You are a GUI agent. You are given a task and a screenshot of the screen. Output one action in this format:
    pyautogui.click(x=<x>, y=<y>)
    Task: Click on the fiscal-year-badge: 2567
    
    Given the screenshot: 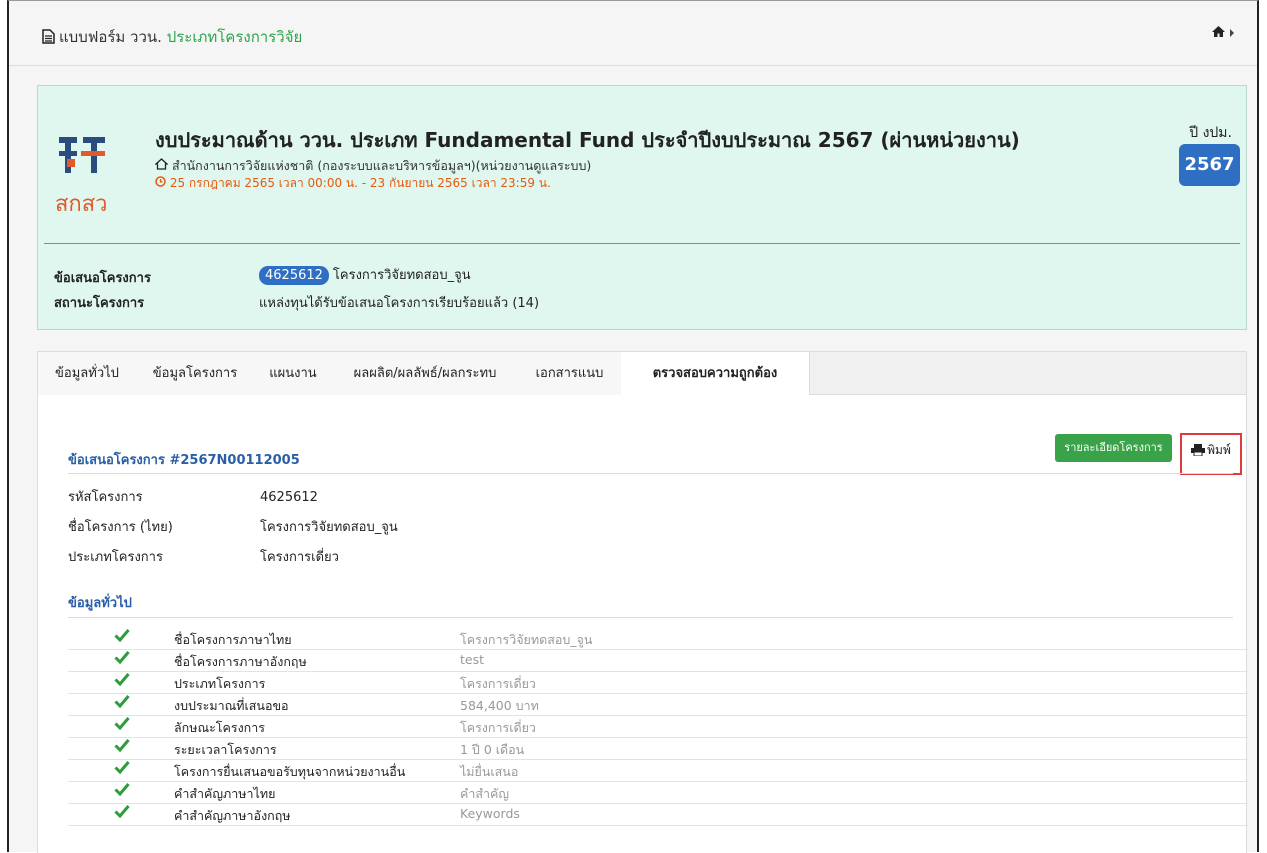 What is the action you would take?
    pyautogui.click(x=1209, y=165)
    